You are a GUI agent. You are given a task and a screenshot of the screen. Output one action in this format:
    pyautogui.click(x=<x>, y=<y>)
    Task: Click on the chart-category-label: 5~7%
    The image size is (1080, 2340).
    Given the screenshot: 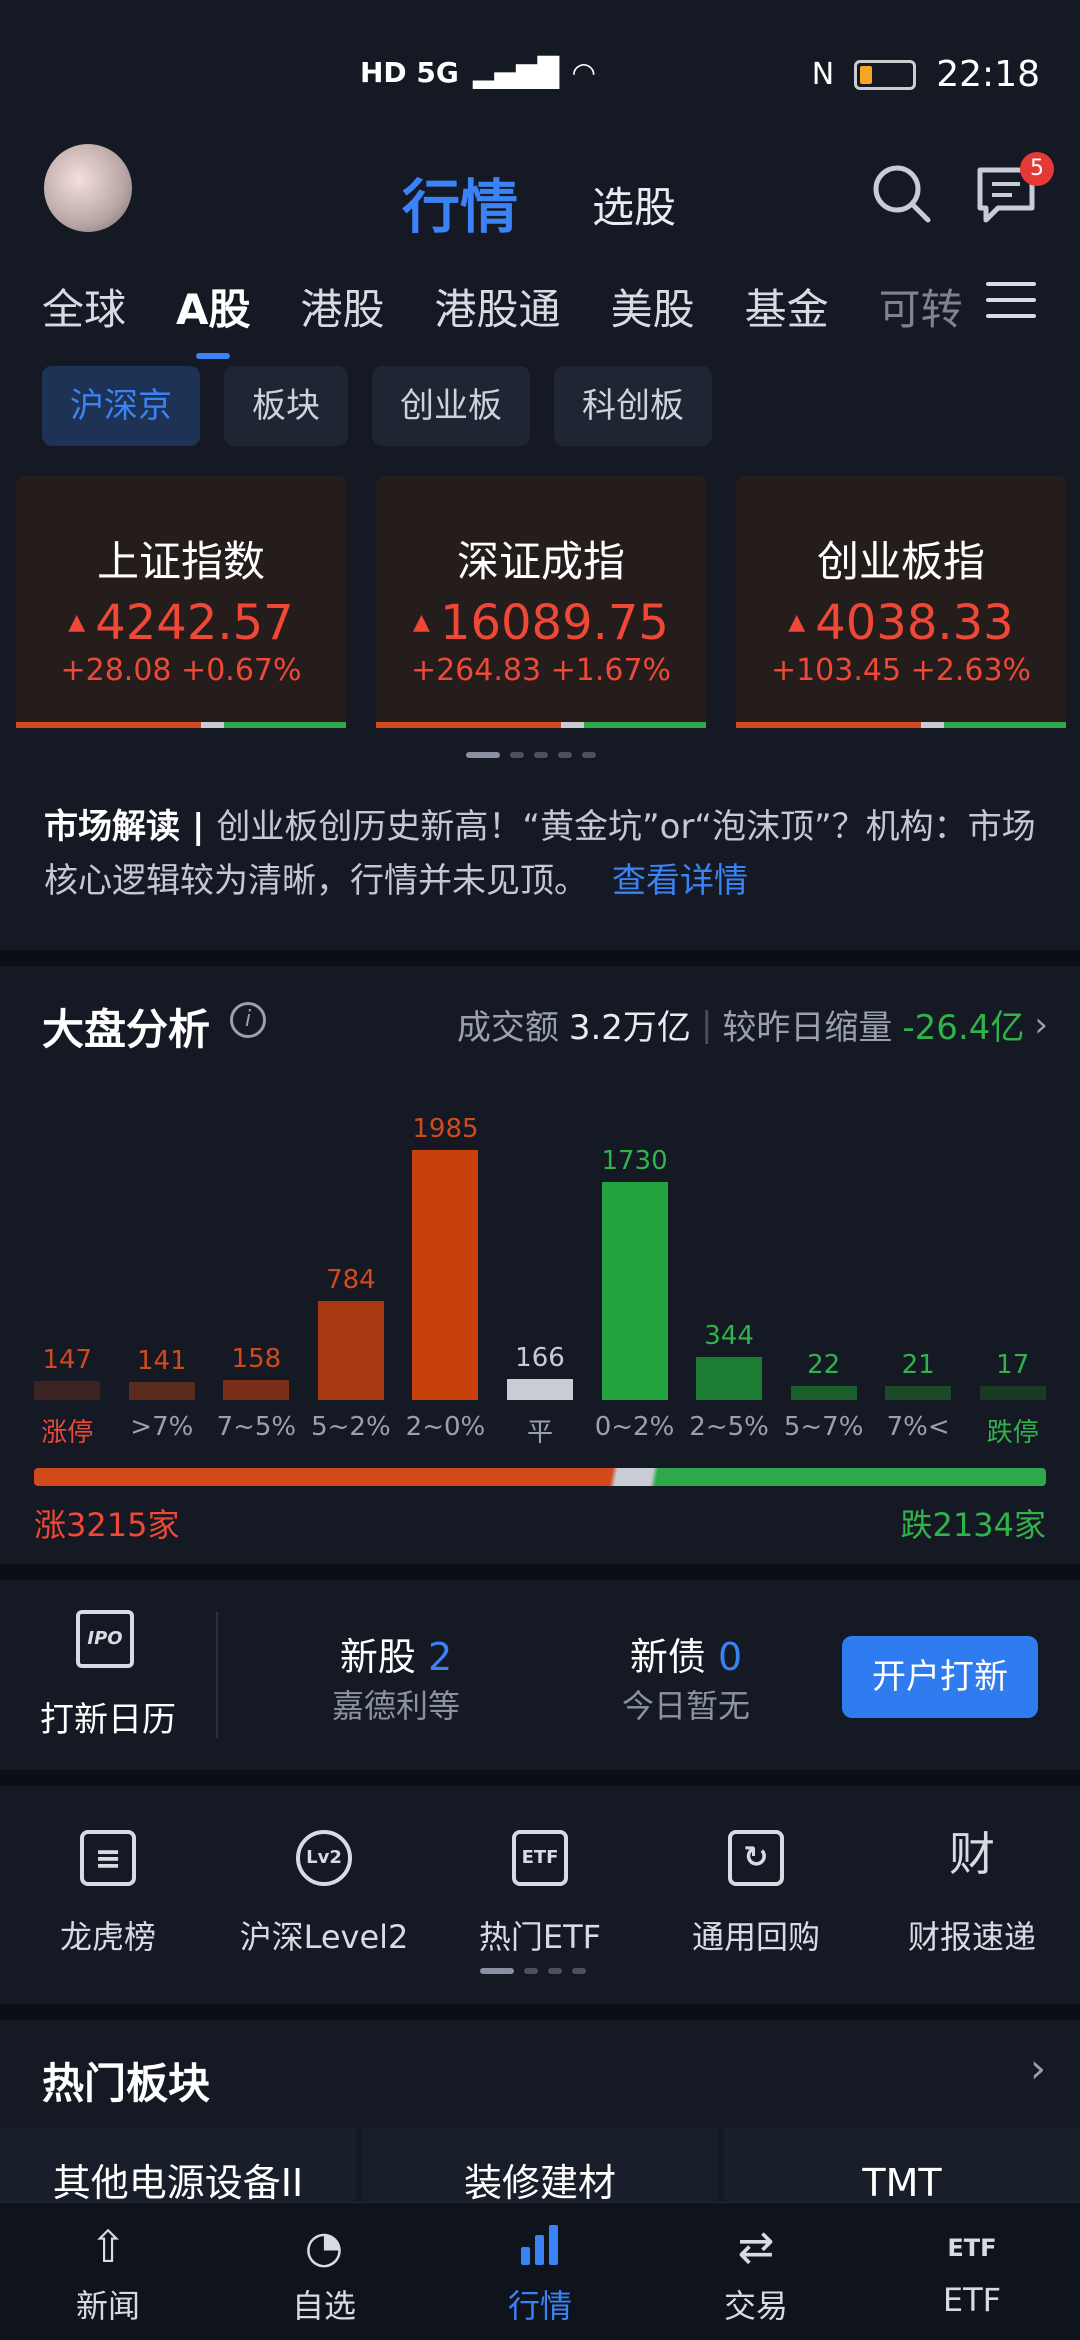 What is the action you would take?
    pyautogui.click(x=823, y=1427)
    